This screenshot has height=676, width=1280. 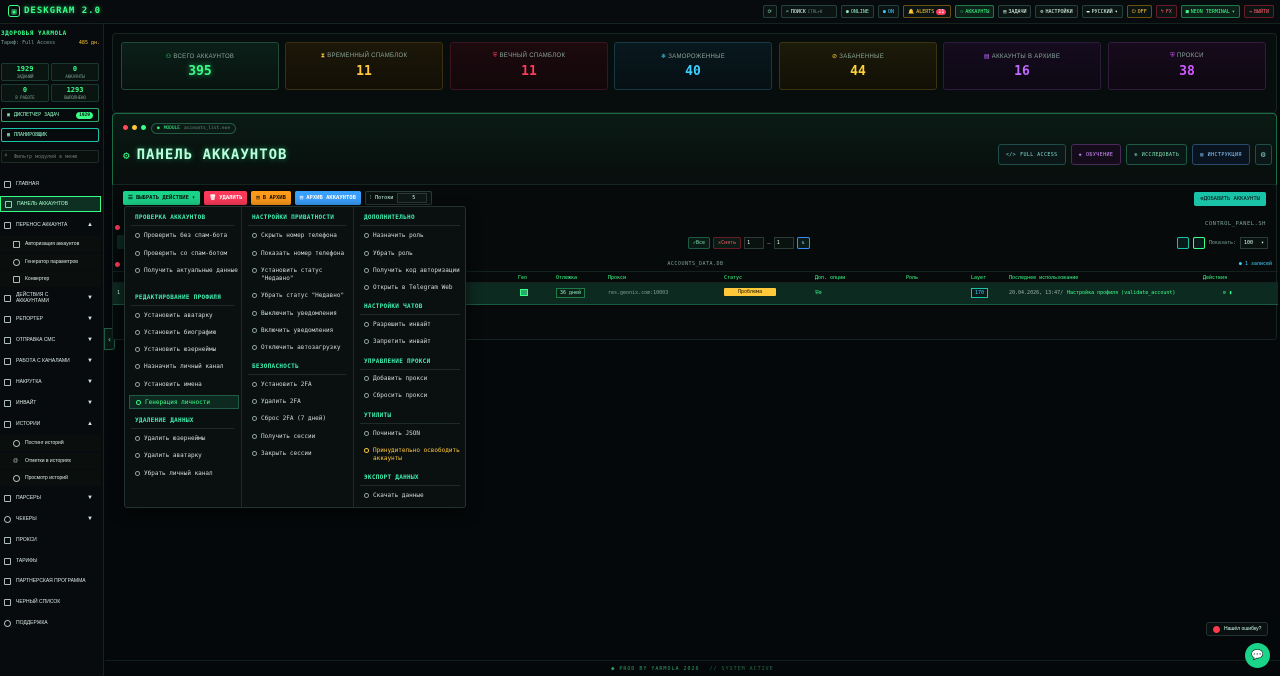 I want to click on nav-parsers: ПАРСЕРЫ ▼, so click(x=50, y=498).